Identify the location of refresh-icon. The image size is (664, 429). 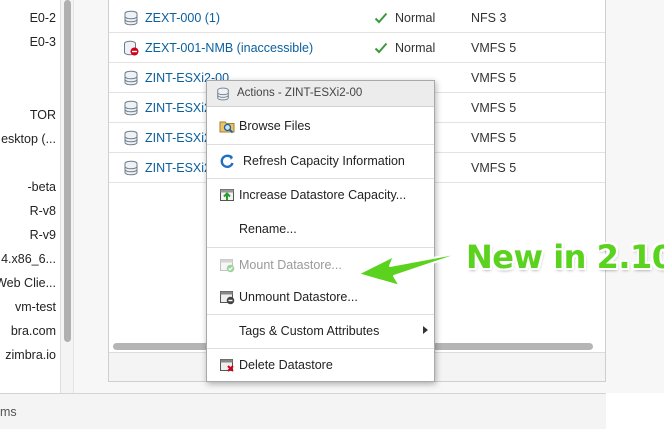
(227, 161).